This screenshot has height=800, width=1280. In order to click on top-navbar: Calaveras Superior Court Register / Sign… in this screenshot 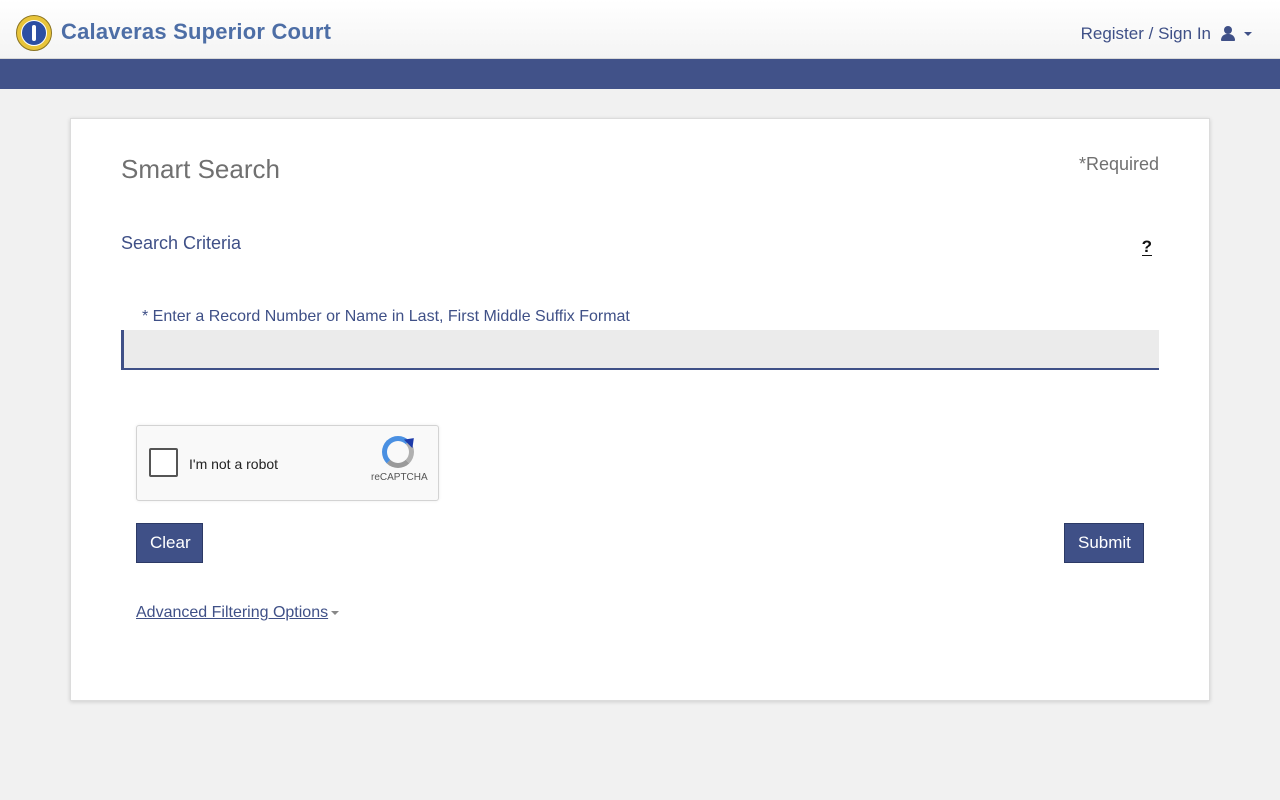, I will do `click(640, 29)`.